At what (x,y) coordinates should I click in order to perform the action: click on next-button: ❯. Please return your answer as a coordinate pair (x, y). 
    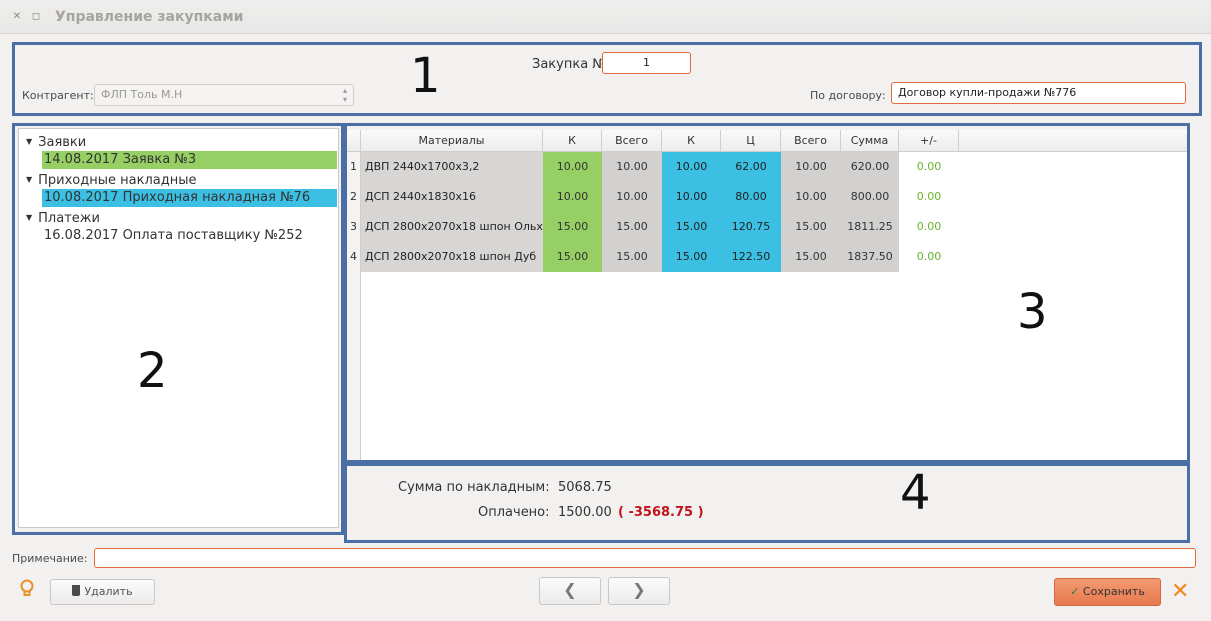
    Looking at the image, I should click on (639, 591).